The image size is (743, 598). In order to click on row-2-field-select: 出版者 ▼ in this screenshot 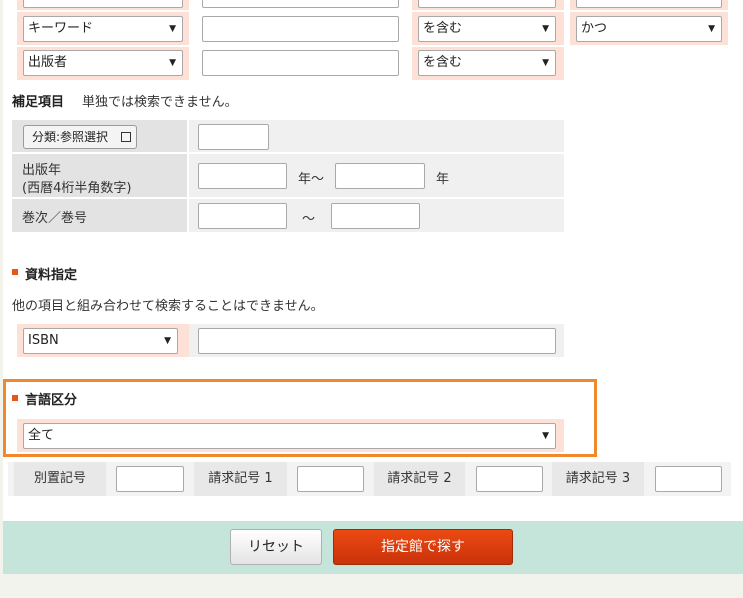, I will do `click(103, 63)`.